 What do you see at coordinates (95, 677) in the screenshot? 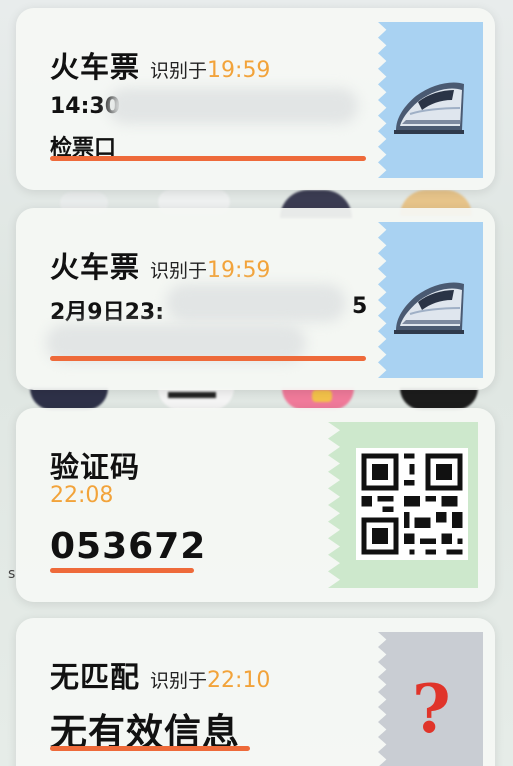
I see `card-title: 无匹配` at bounding box center [95, 677].